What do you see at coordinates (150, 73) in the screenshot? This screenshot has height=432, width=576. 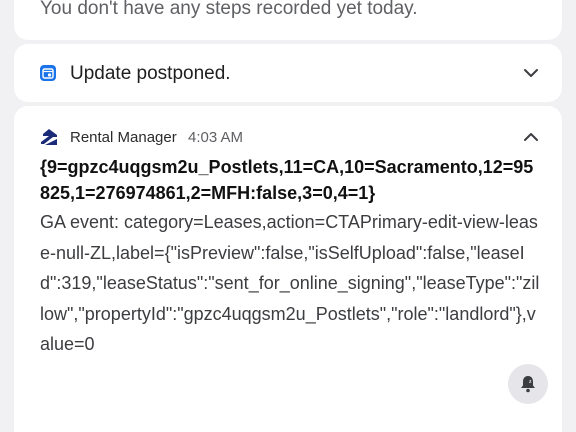 I see `update-title: Update postponed.` at bounding box center [150, 73].